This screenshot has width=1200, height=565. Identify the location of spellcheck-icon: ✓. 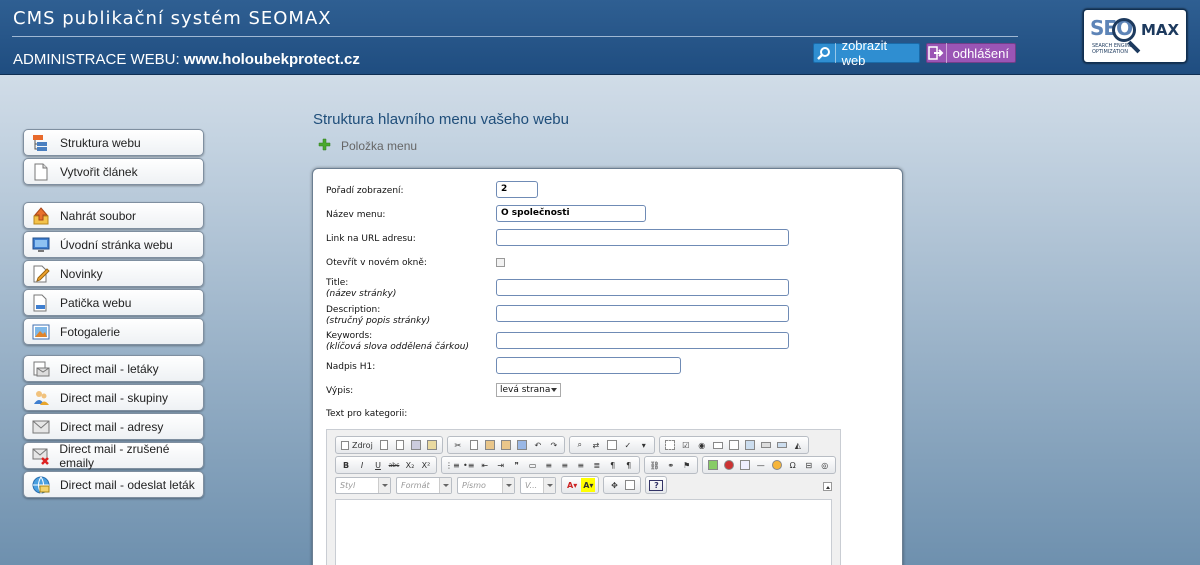
(628, 445).